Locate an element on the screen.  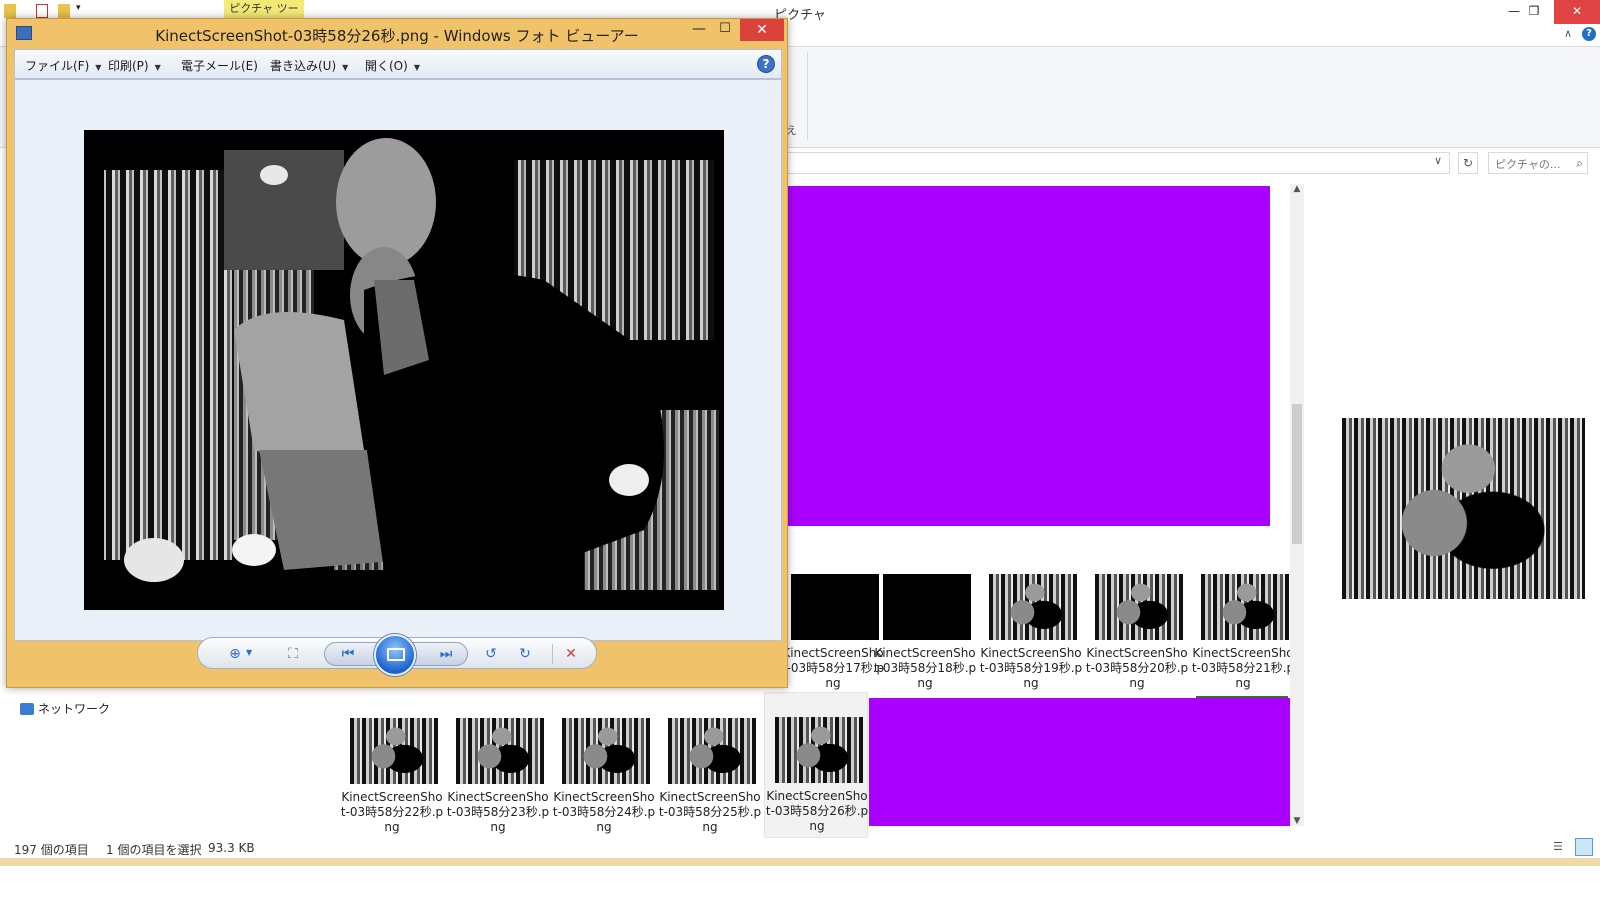
file-name: KinectScreenShot-03時58分25秒.png is located at coordinates (710, 812).